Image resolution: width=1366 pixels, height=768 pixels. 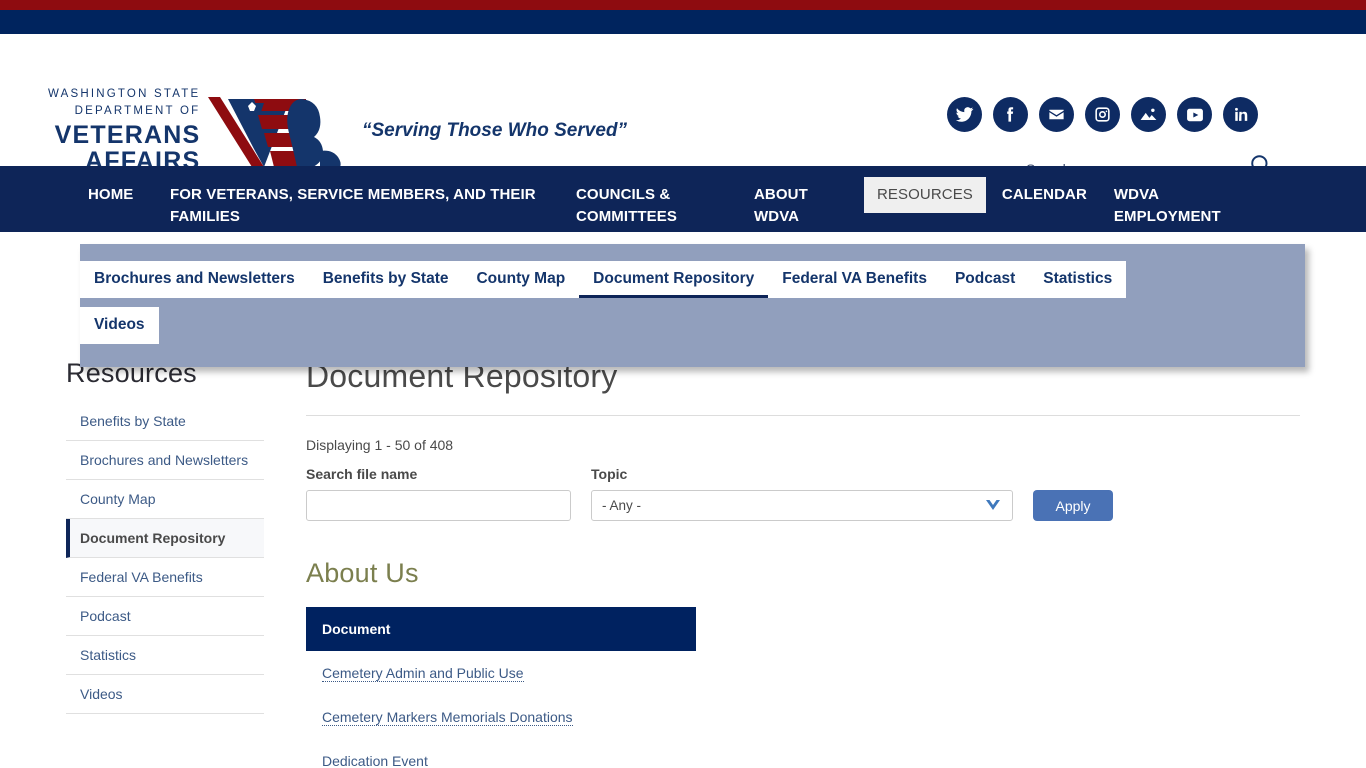 What do you see at coordinates (121, 195) in the screenshot?
I see `nav-item-home: HOME` at bounding box center [121, 195].